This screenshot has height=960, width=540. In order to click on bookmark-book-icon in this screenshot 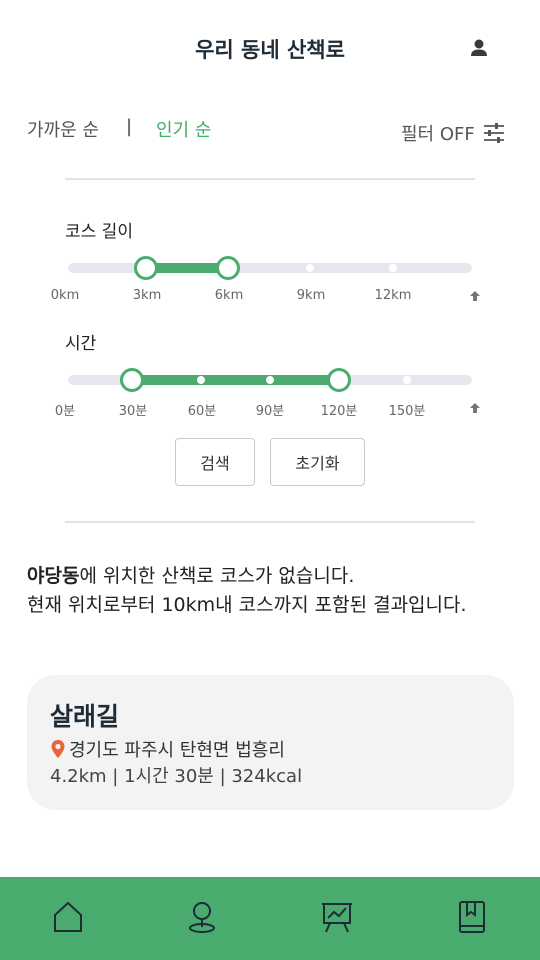, I will do `click(472, 917)`.